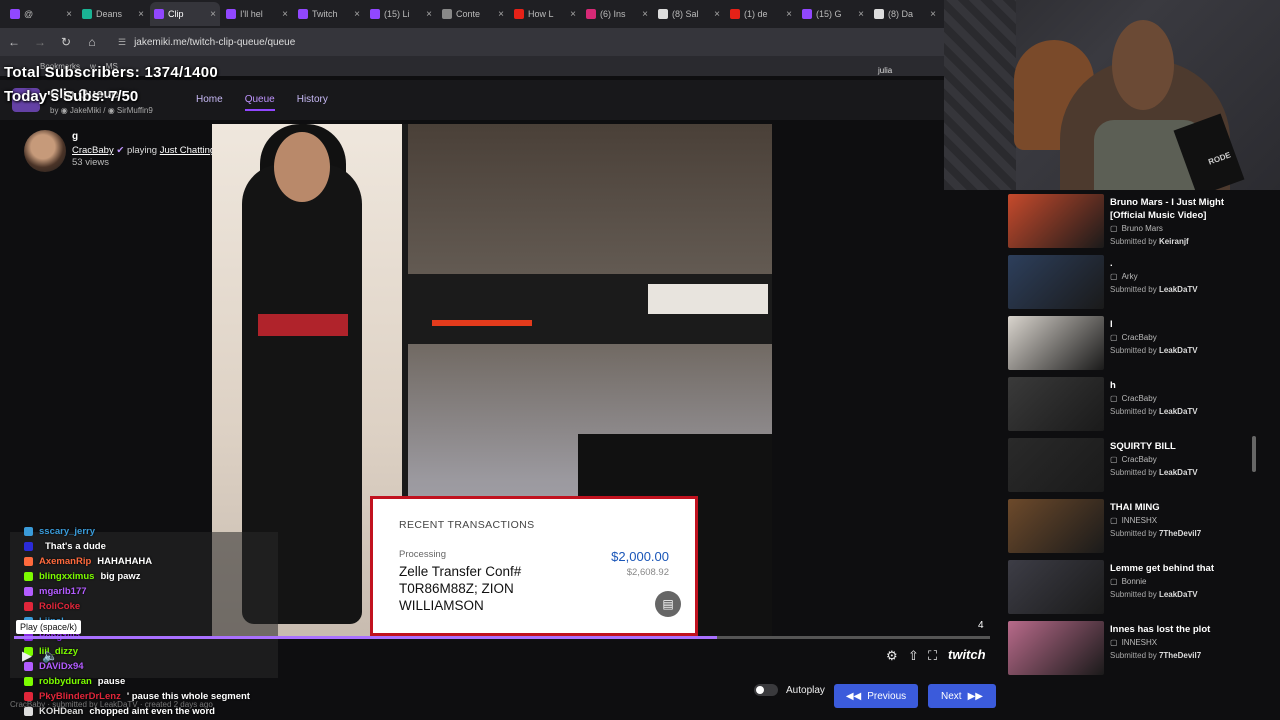  I want to click on share-icon: ⇧, so click(913, 656).